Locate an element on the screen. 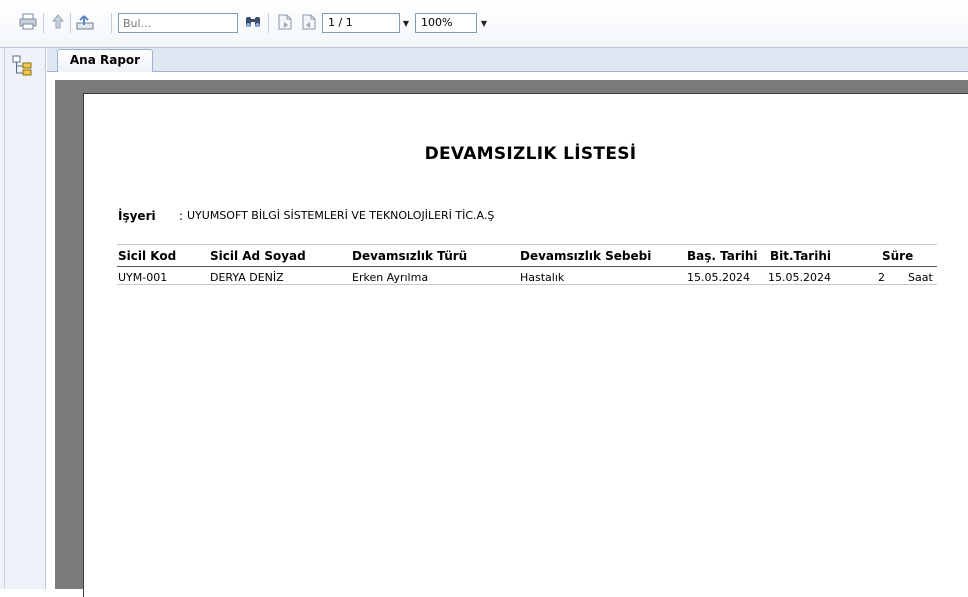 The height and width of the screenshot is (597, 968). binoculars-icon is located at coordinates (253, 22).